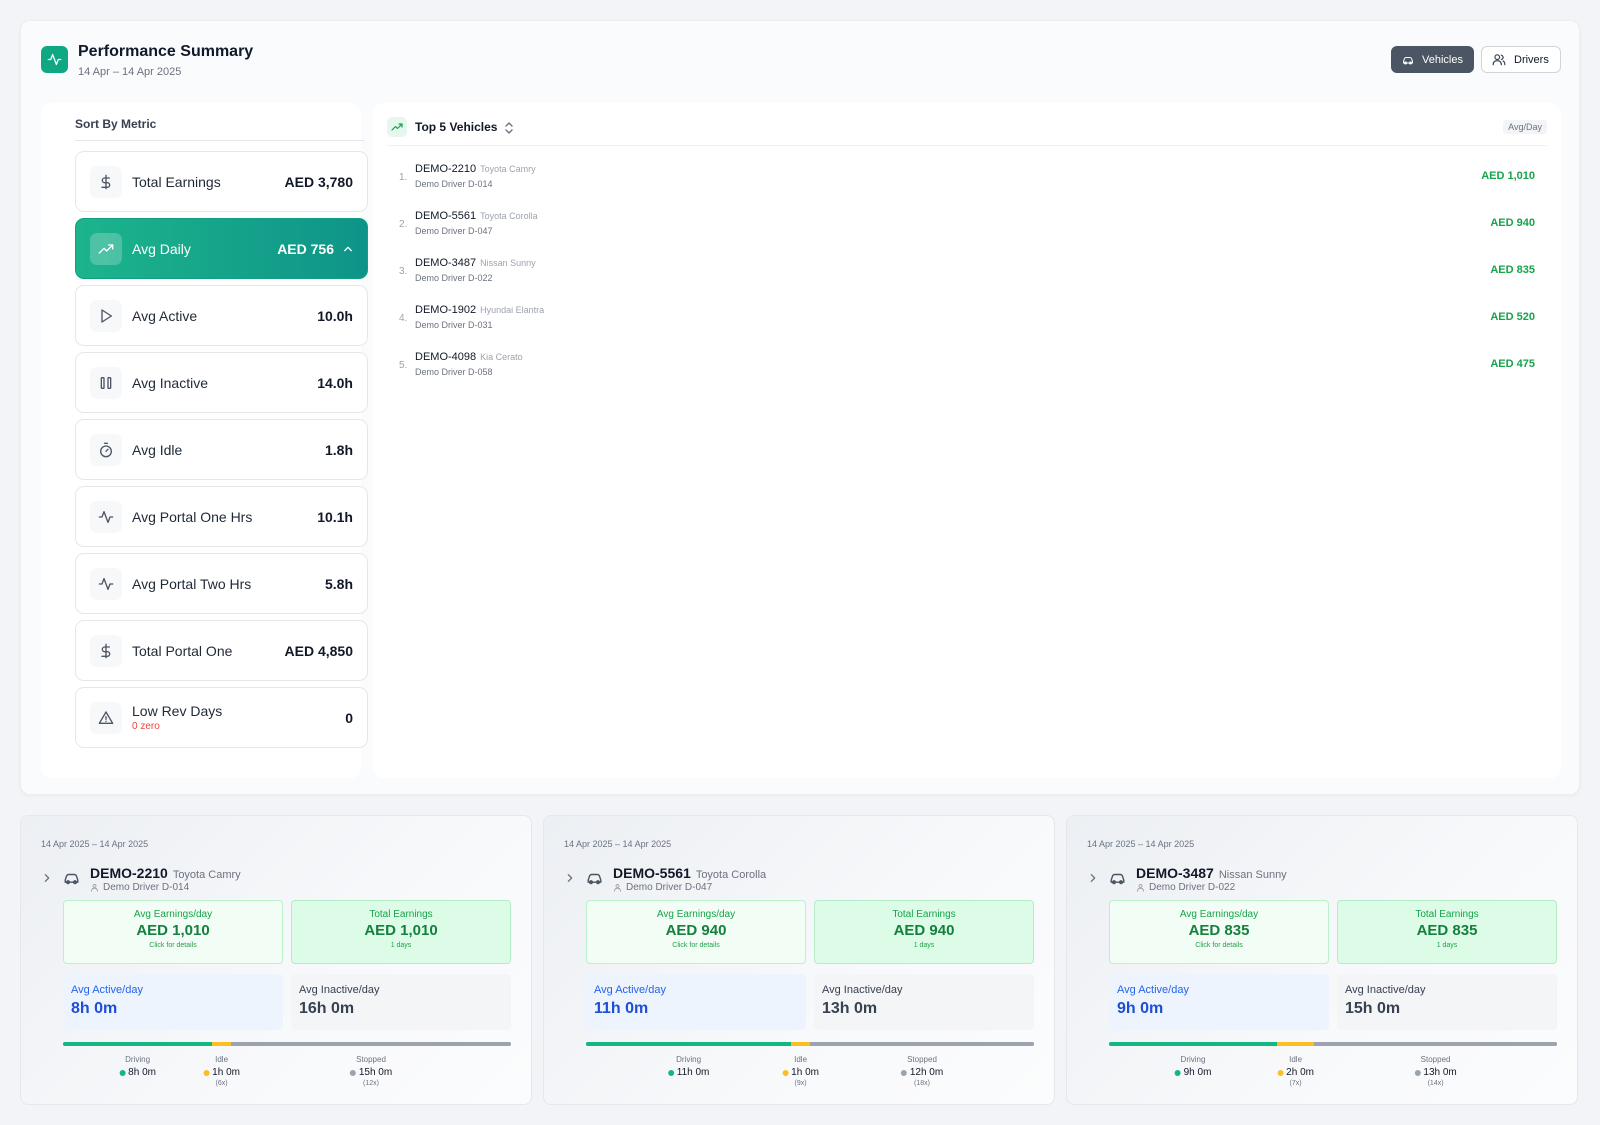 The height and width of the screenshot is (1125, 1600). What do you see at coordinates (800, 1083) in the screenshot?
I see `legend-count: (9x)` at bounding box center [800, 1083].